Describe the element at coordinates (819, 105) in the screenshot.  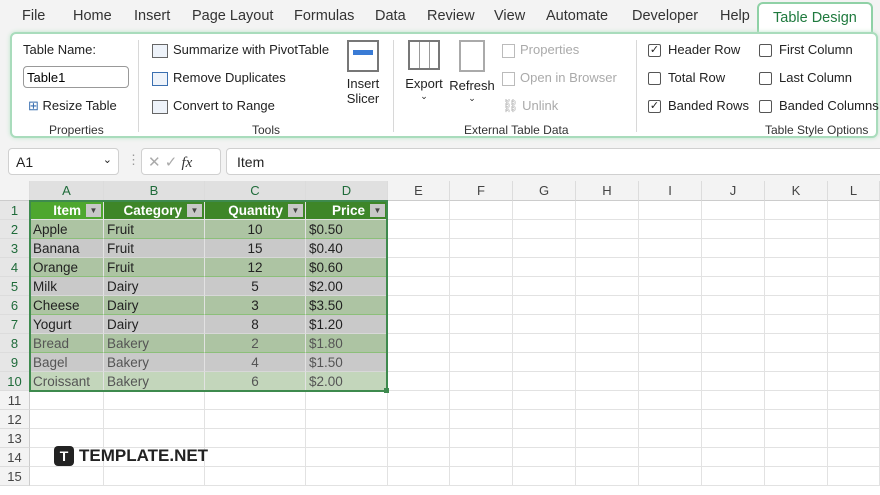
I see `banded-columns-checkbox: Banded Columns` at that location.